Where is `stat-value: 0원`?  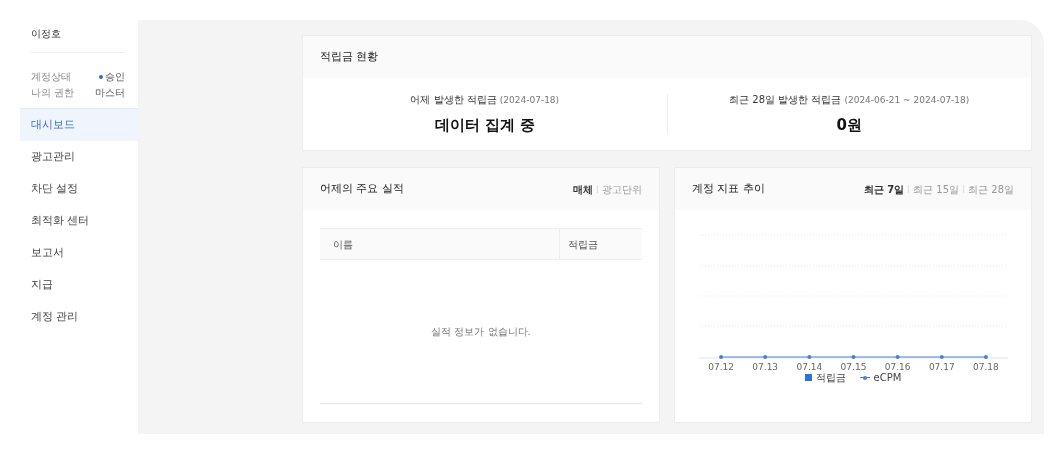 stat-value: 0원 is located at coordinates (849, 125).